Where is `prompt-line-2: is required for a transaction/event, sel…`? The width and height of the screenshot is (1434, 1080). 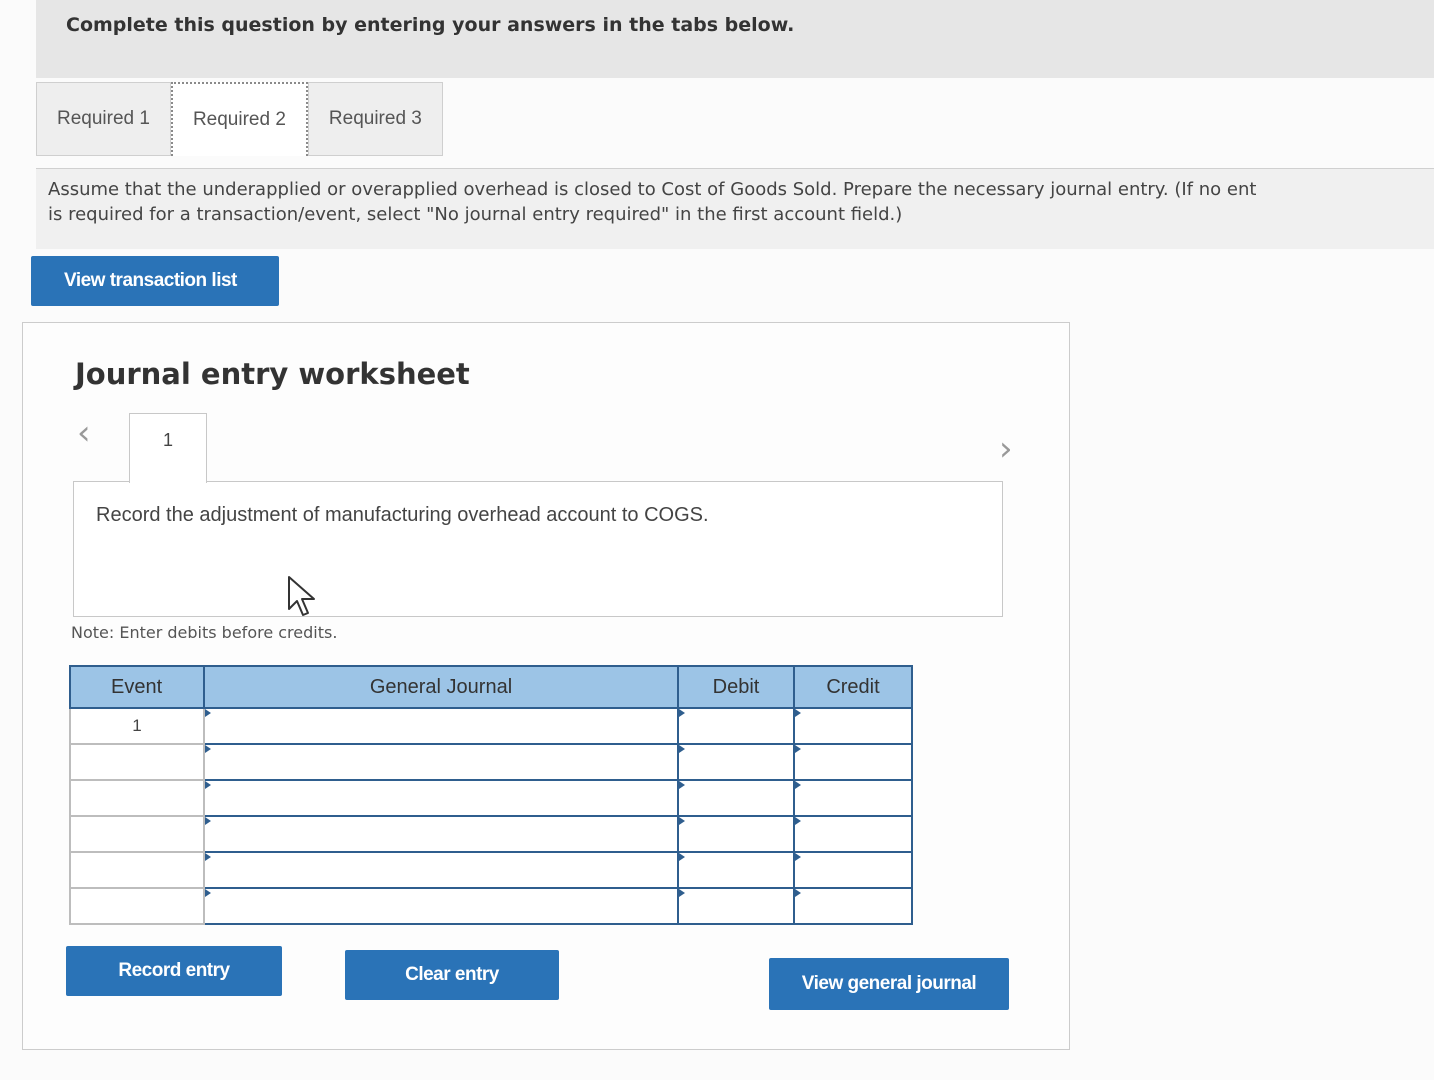 prompt-line-2: is required for a transaction/event, sel… is located at coordinates (475, 214).